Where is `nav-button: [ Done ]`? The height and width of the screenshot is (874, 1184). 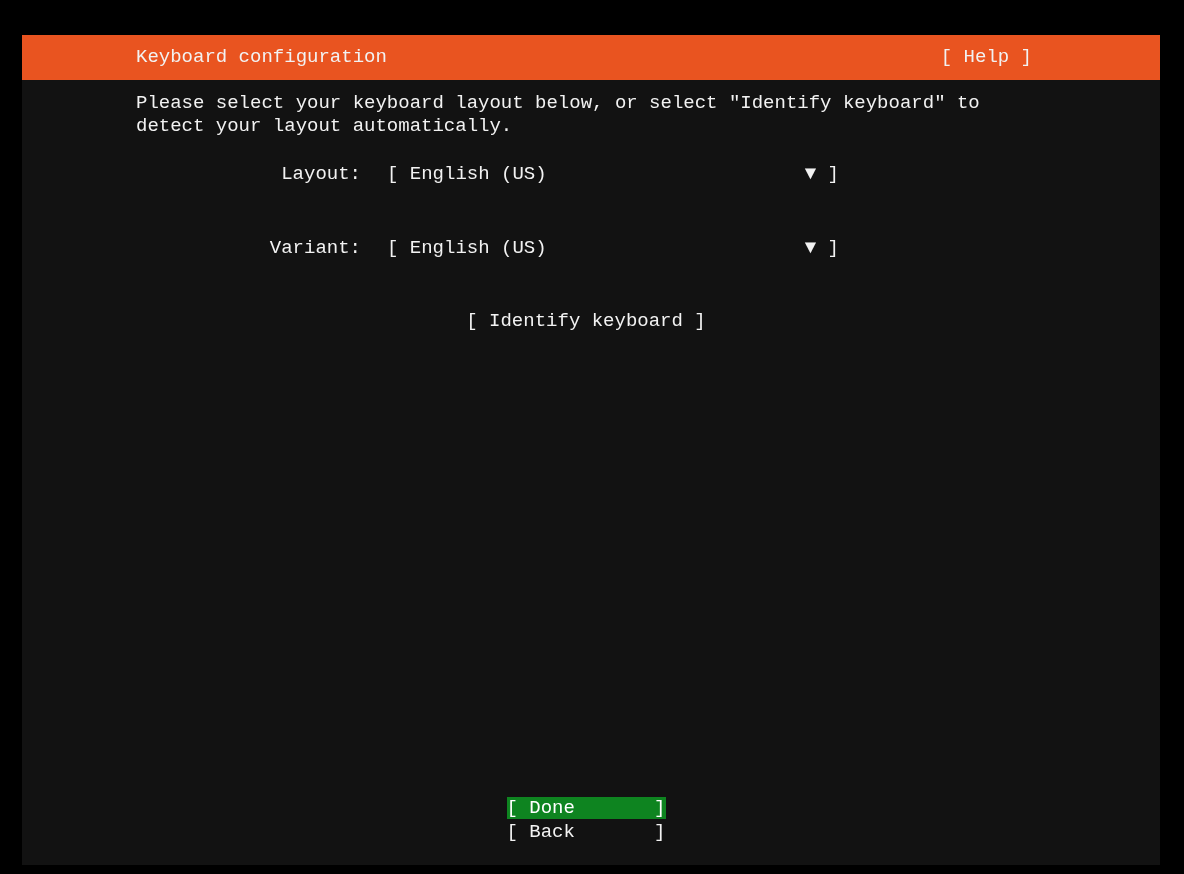 nav-button: [ Done ] is located at coordinates (586, 808).